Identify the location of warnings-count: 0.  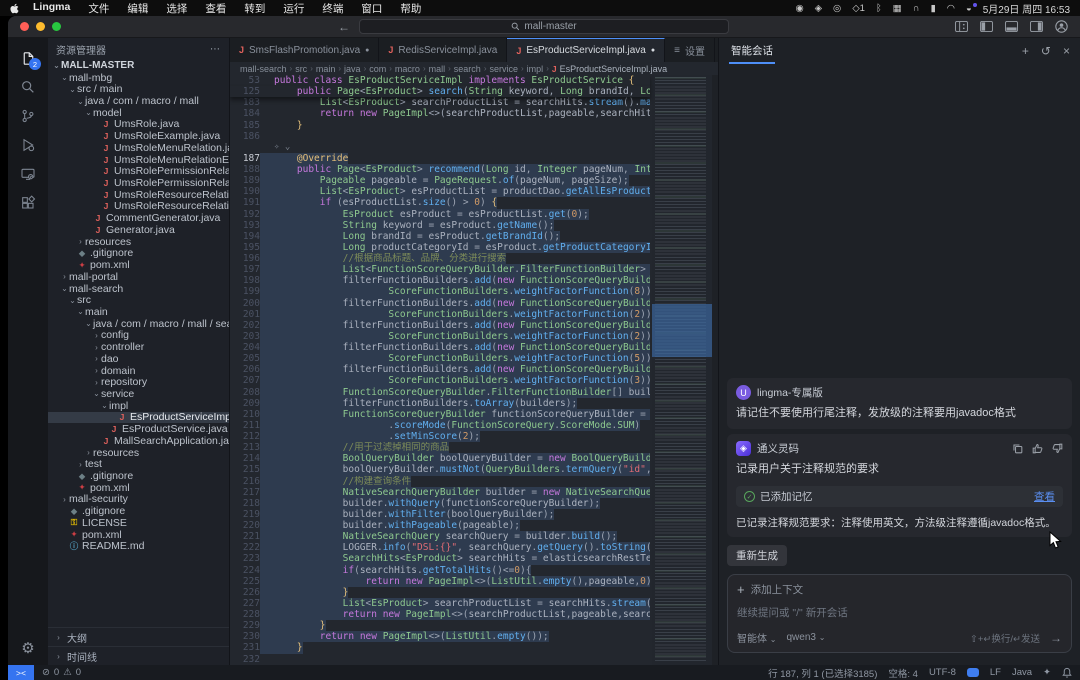
(78, 672).